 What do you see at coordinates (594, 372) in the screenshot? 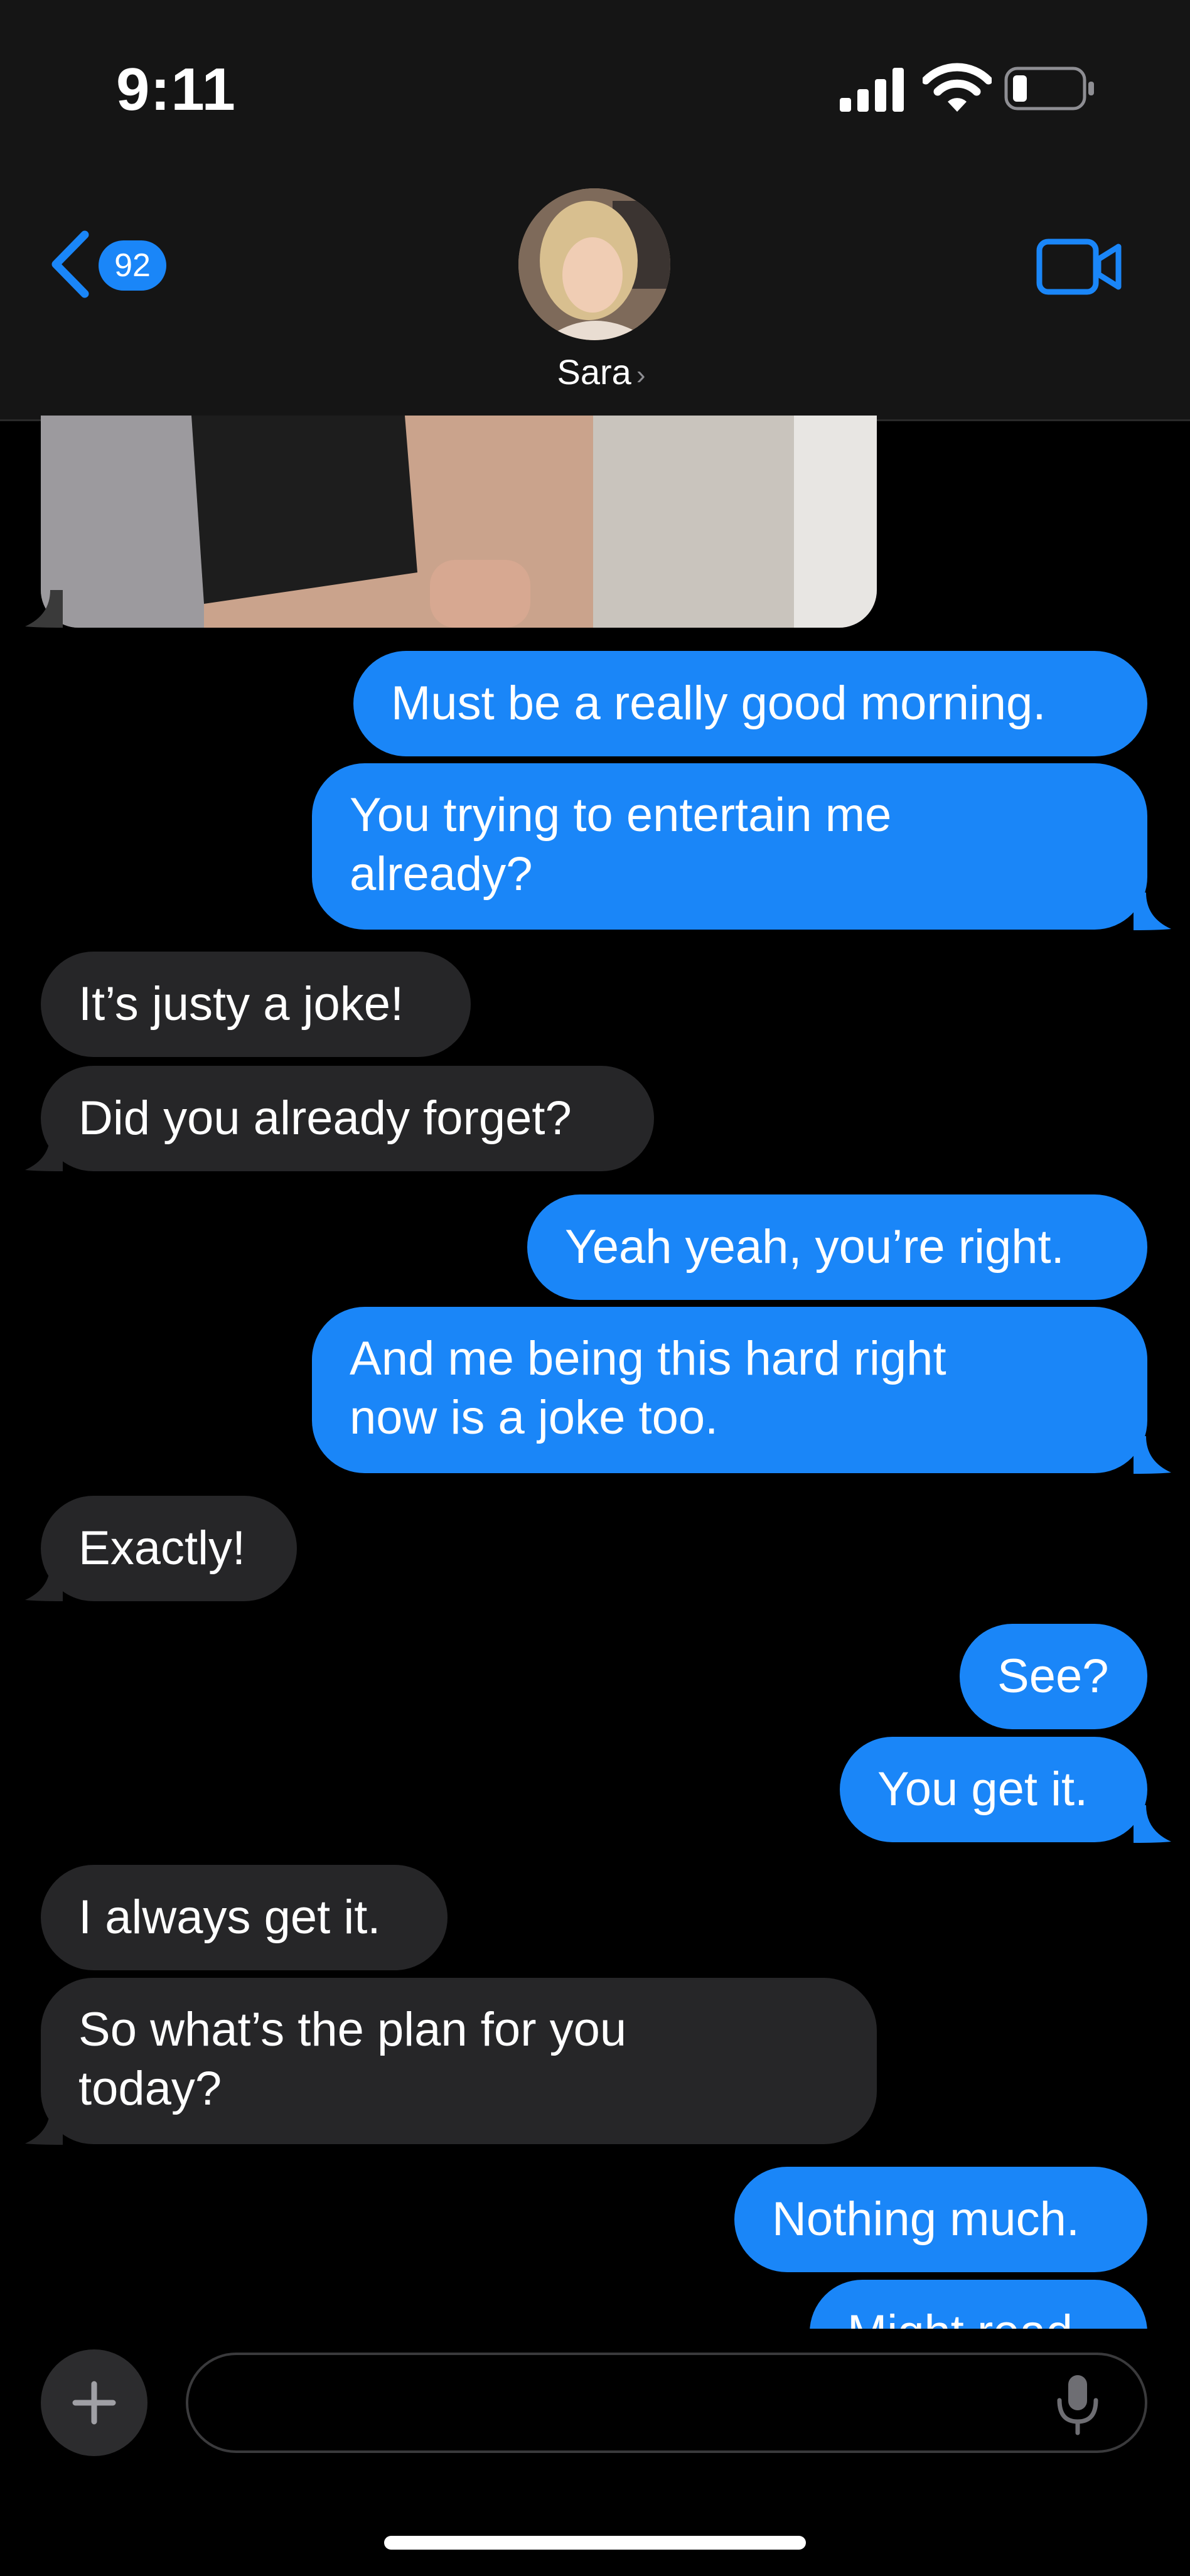
I see `contact-name: Sara` at bounding box center [594, 372].